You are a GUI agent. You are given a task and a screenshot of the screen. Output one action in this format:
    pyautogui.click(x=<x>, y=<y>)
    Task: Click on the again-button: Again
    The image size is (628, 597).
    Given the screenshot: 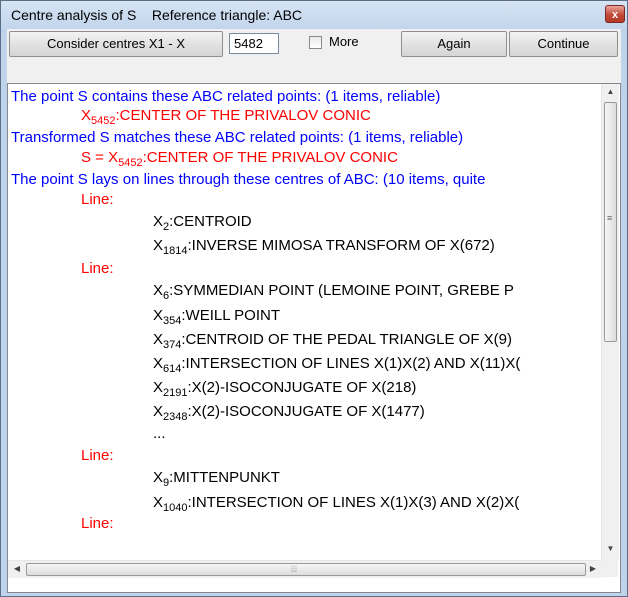 What is the action you would take?
    pyautogui.click(x=454, y=44)
    